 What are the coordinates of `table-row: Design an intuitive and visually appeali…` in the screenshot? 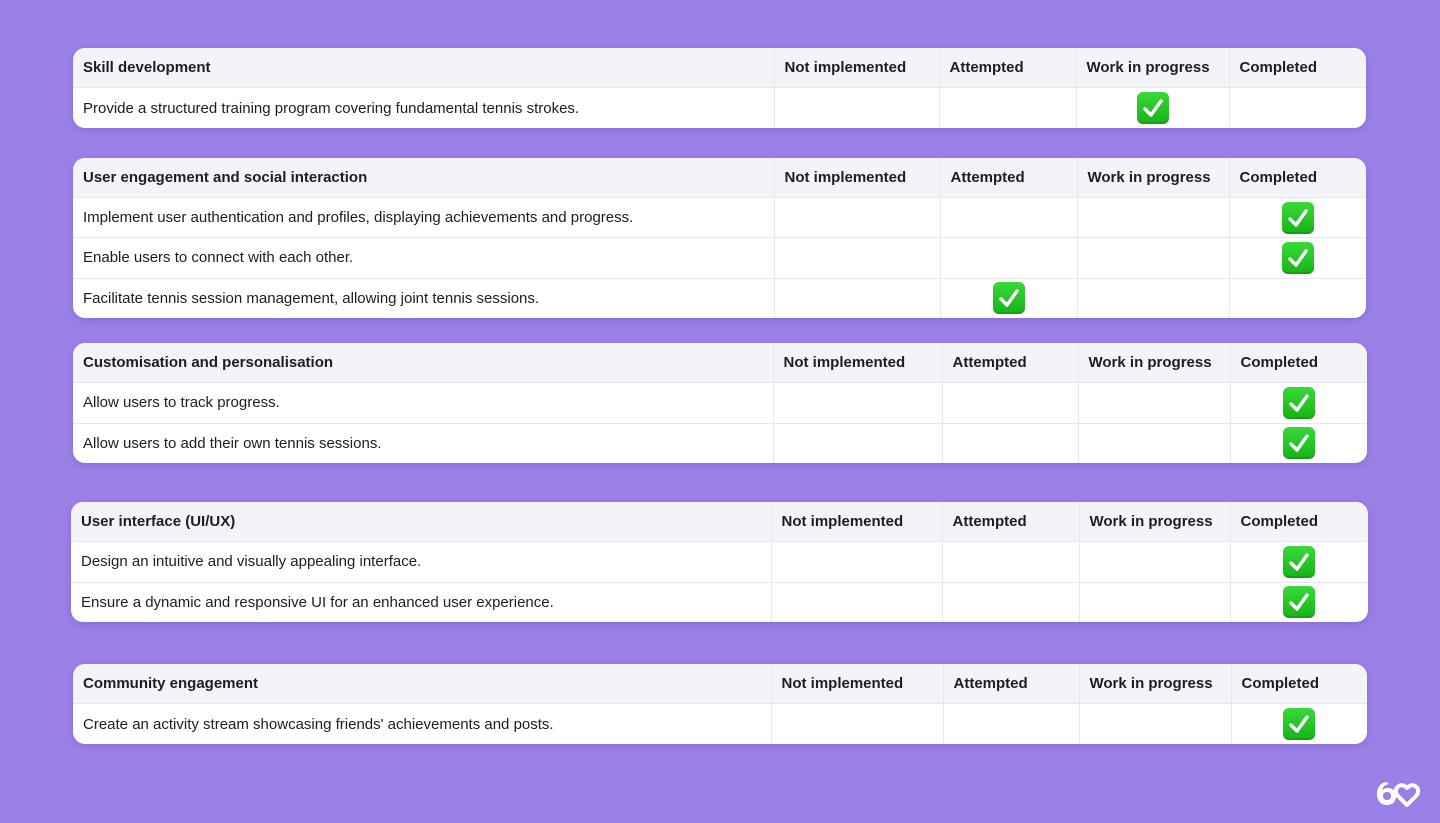 It's located at (719, 561).